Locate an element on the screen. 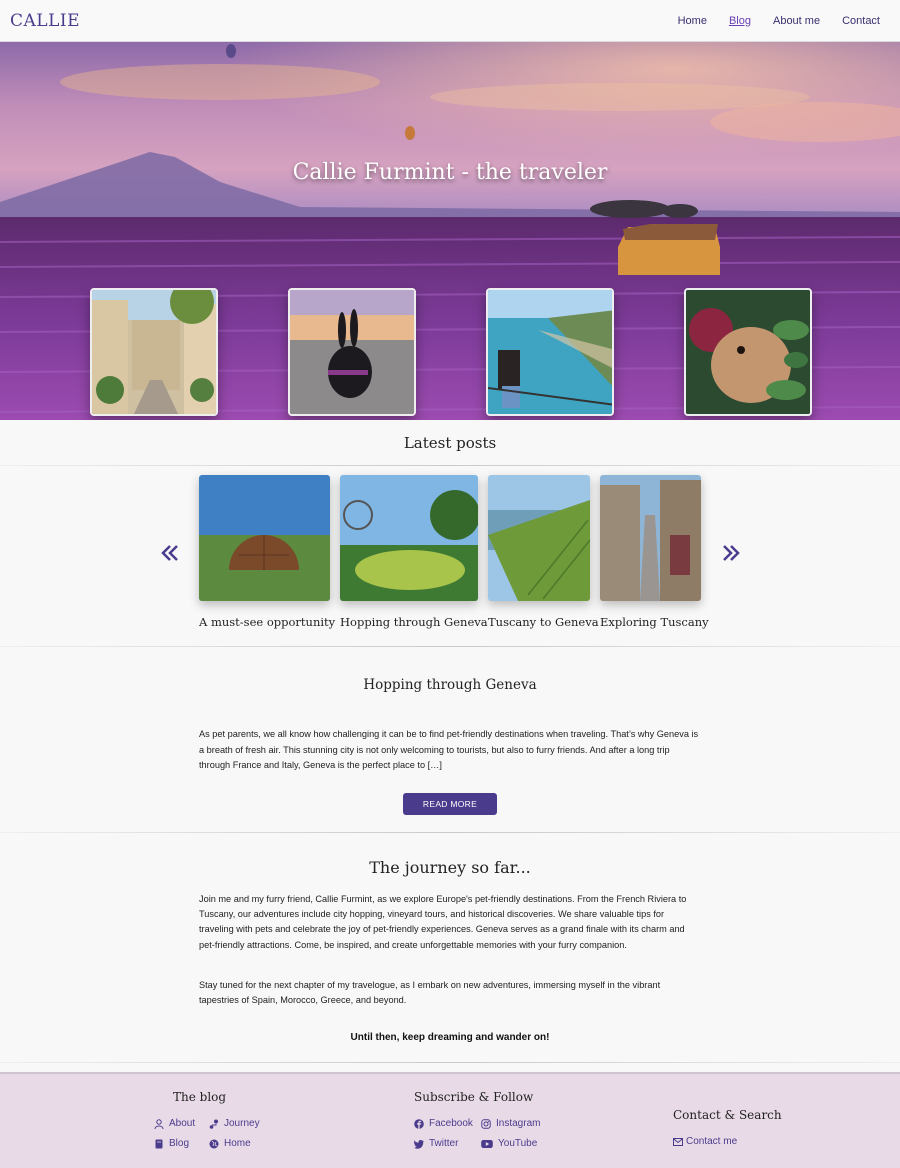 The height and width of the screenshot is (1168, 900). double-chevron-right-icon is located at coordinates (731, 553).